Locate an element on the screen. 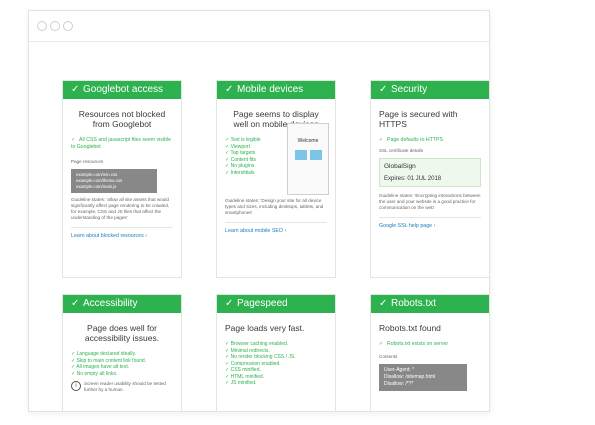 The width and height of the screenshot is (595, 425). robots-line: User-Agent: * is located at coordinates (399, 370).